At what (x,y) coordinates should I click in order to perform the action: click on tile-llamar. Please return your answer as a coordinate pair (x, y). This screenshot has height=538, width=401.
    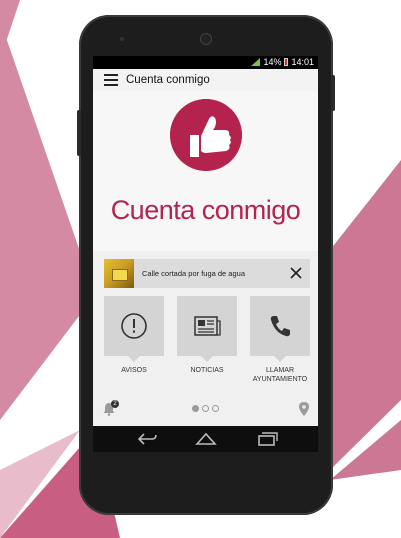
    Looking at the image, I should click on (280, 329).